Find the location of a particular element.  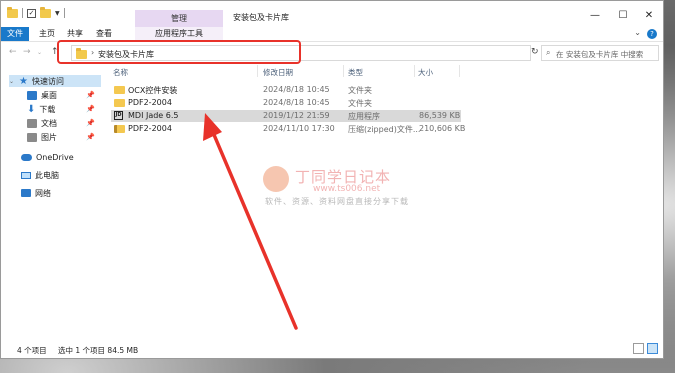

sidebar-item-documents: 文档 📌 is located at coordinates (64, 123).